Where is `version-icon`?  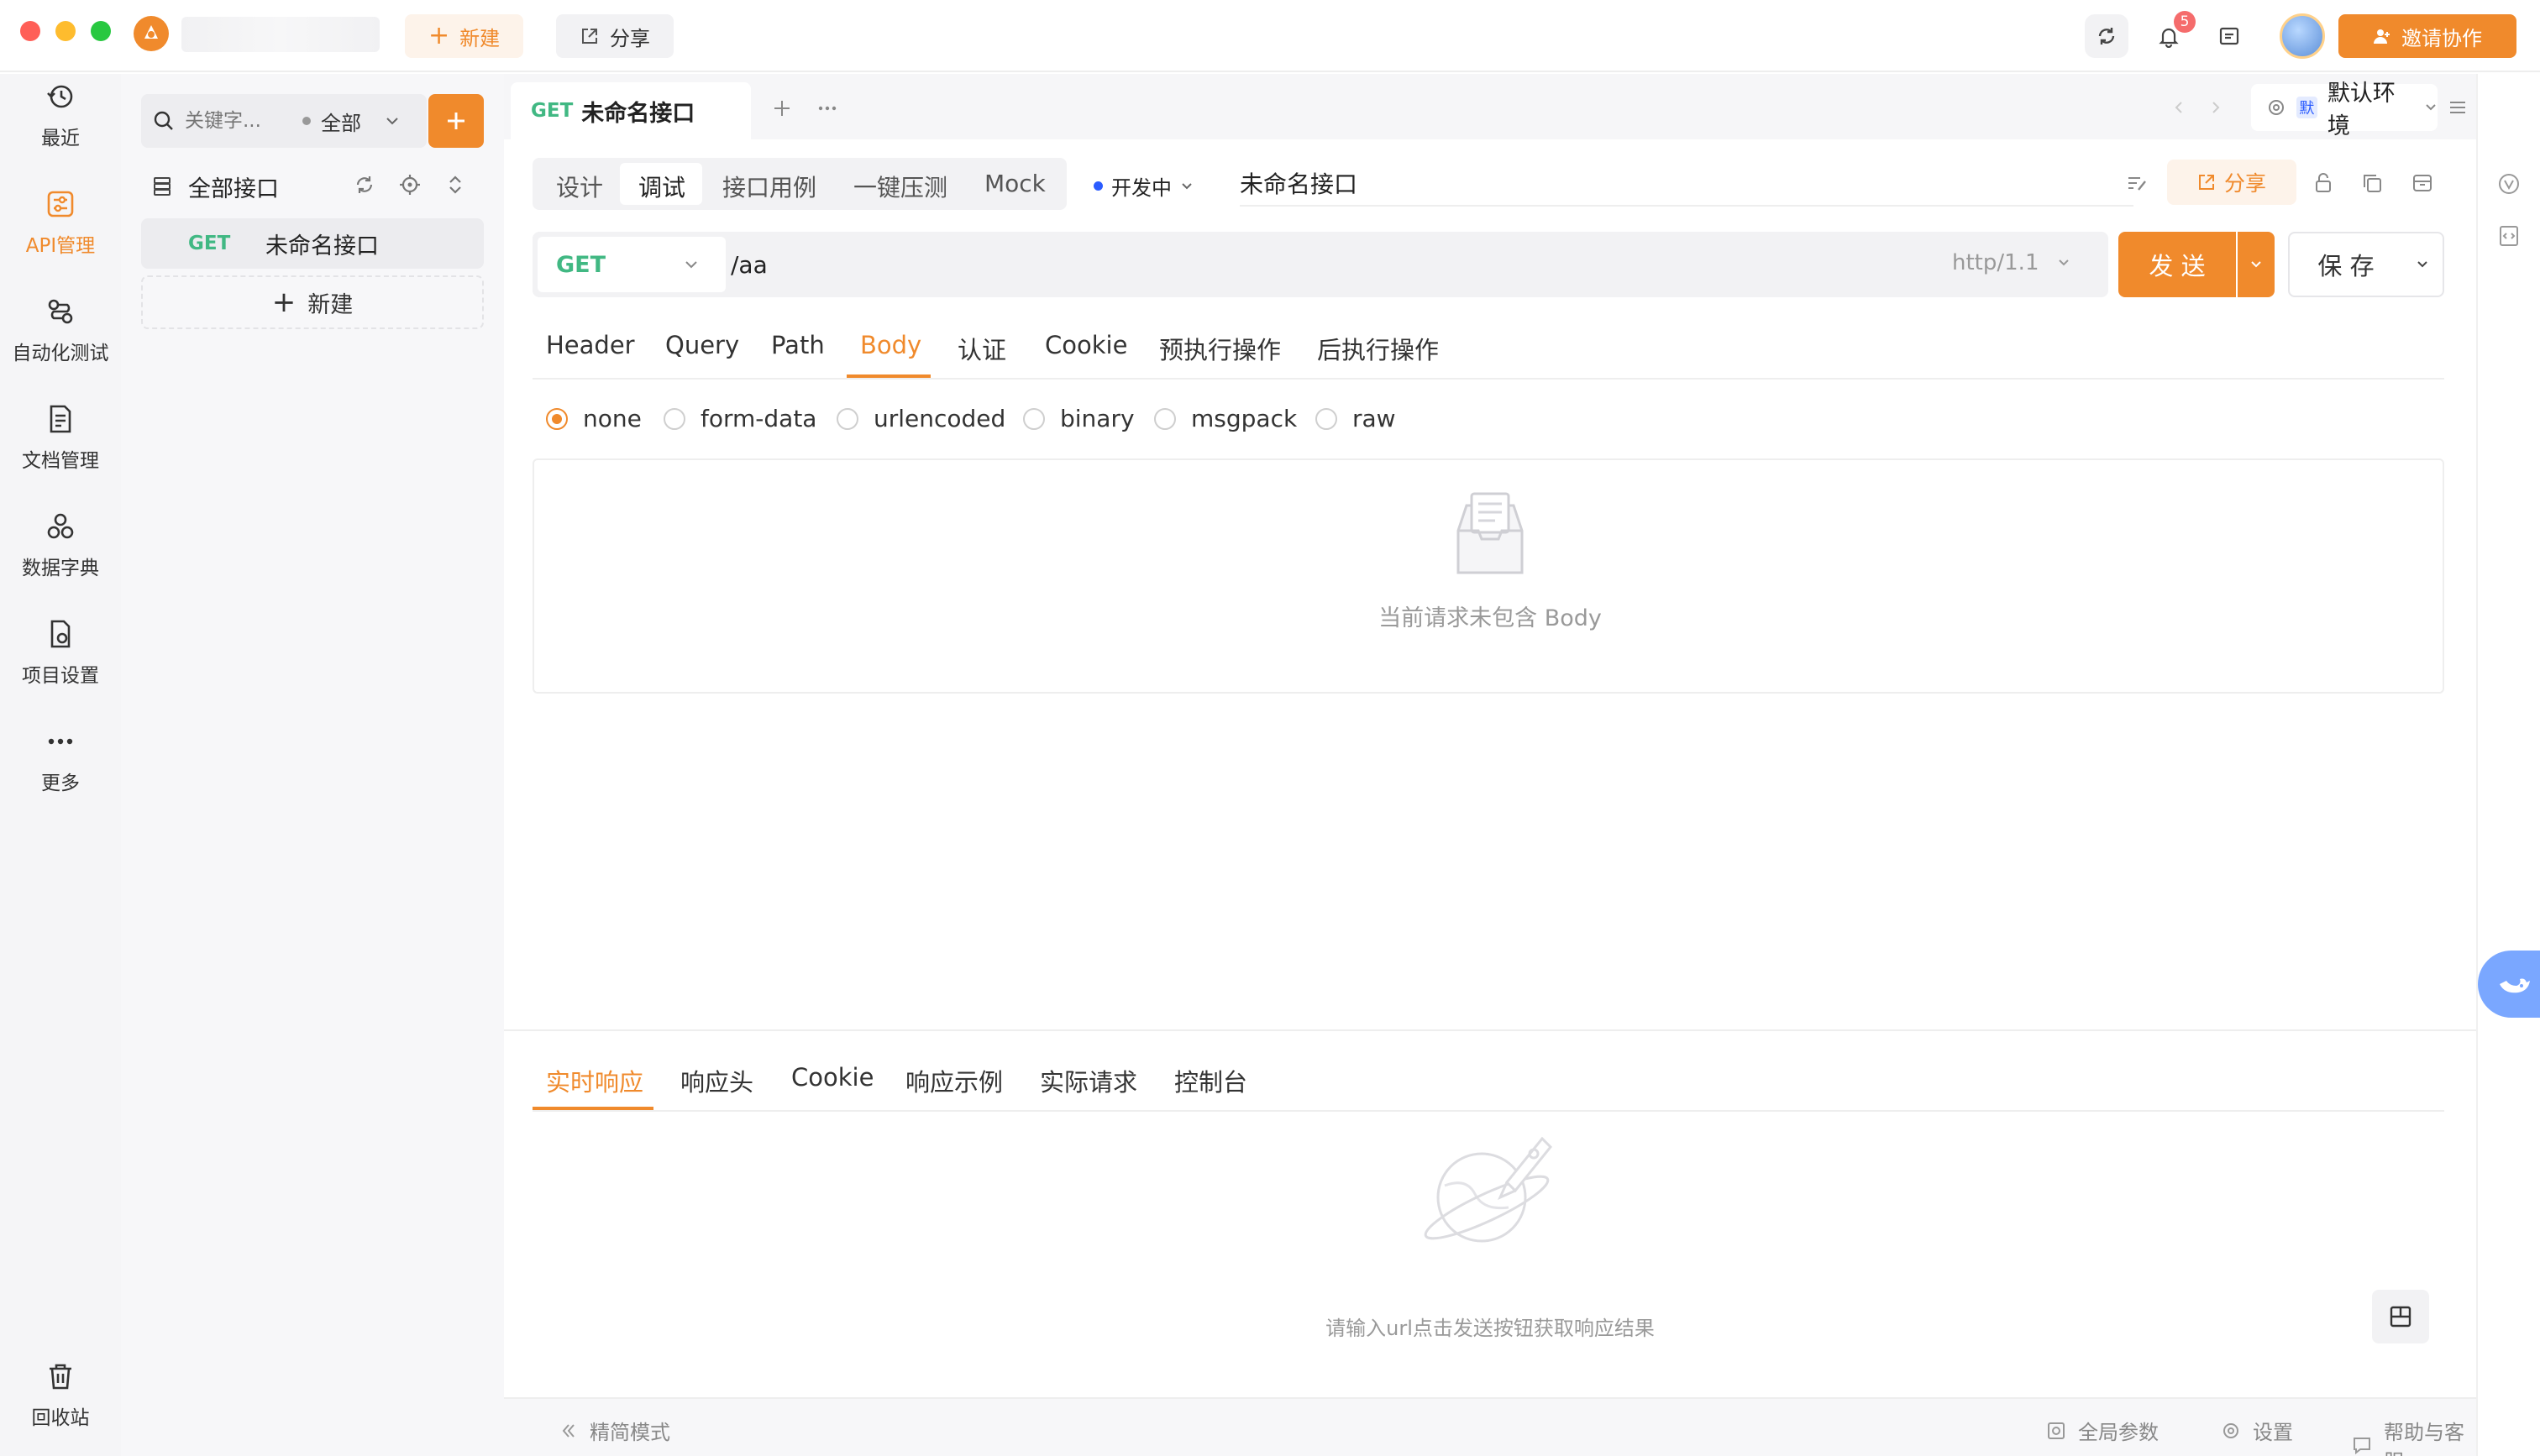
version-icon is located at coordinates (2509, 183).